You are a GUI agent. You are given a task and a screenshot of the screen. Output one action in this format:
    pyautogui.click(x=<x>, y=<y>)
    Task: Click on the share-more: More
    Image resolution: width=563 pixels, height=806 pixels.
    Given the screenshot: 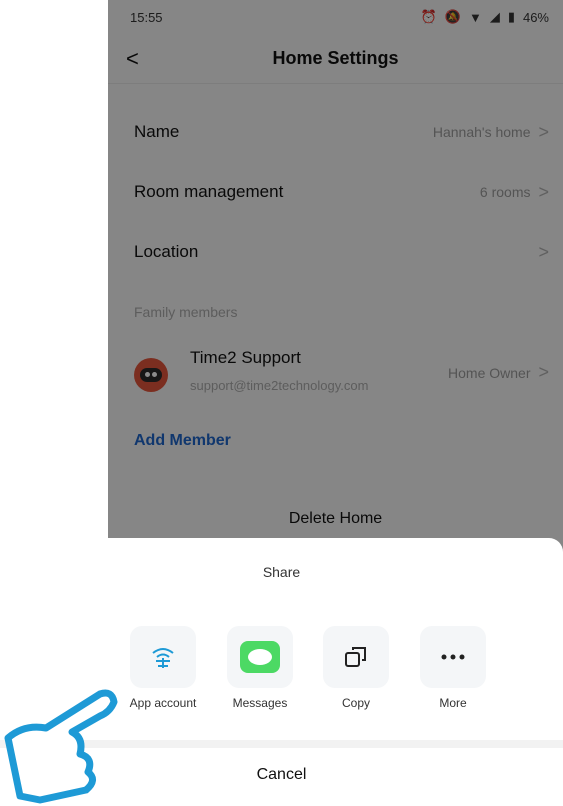 What is the action you would take?
    pyautogui.click(x=453, y=668)
    